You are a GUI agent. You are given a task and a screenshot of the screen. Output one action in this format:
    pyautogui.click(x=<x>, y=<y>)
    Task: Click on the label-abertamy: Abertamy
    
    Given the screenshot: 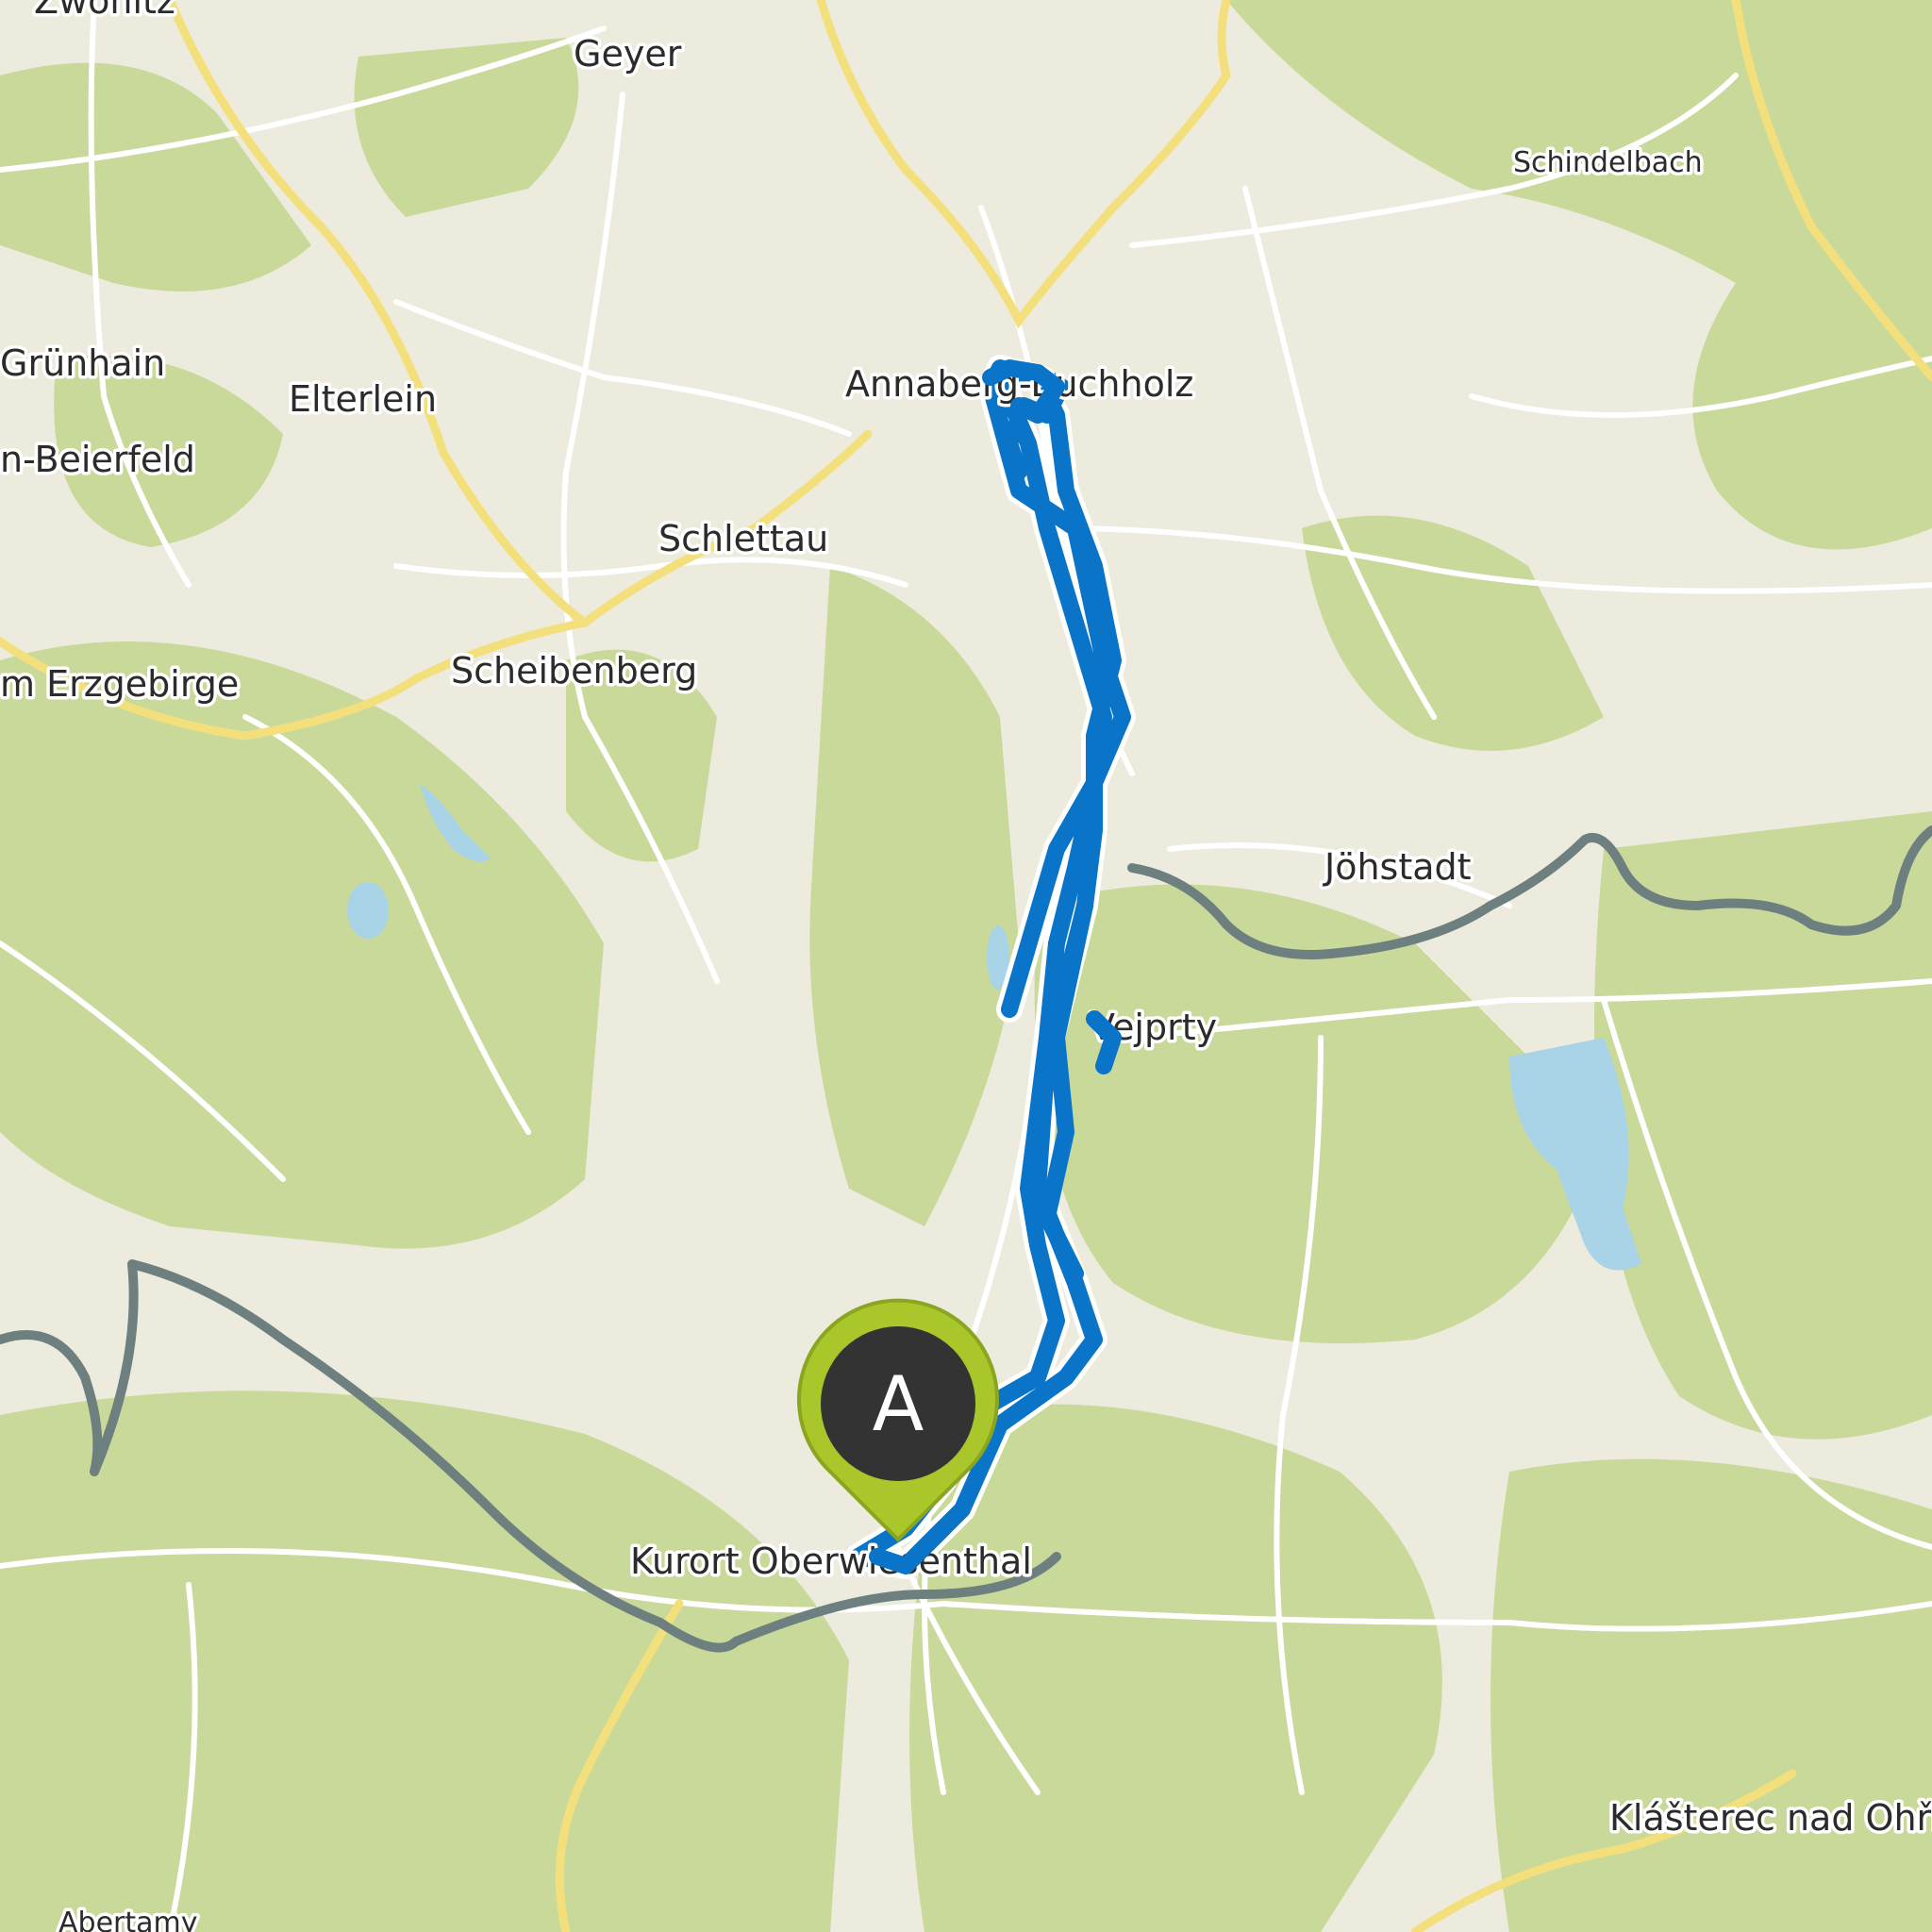 What is the action you would take?
    pyautogui.click(x=127, y=1920)
    